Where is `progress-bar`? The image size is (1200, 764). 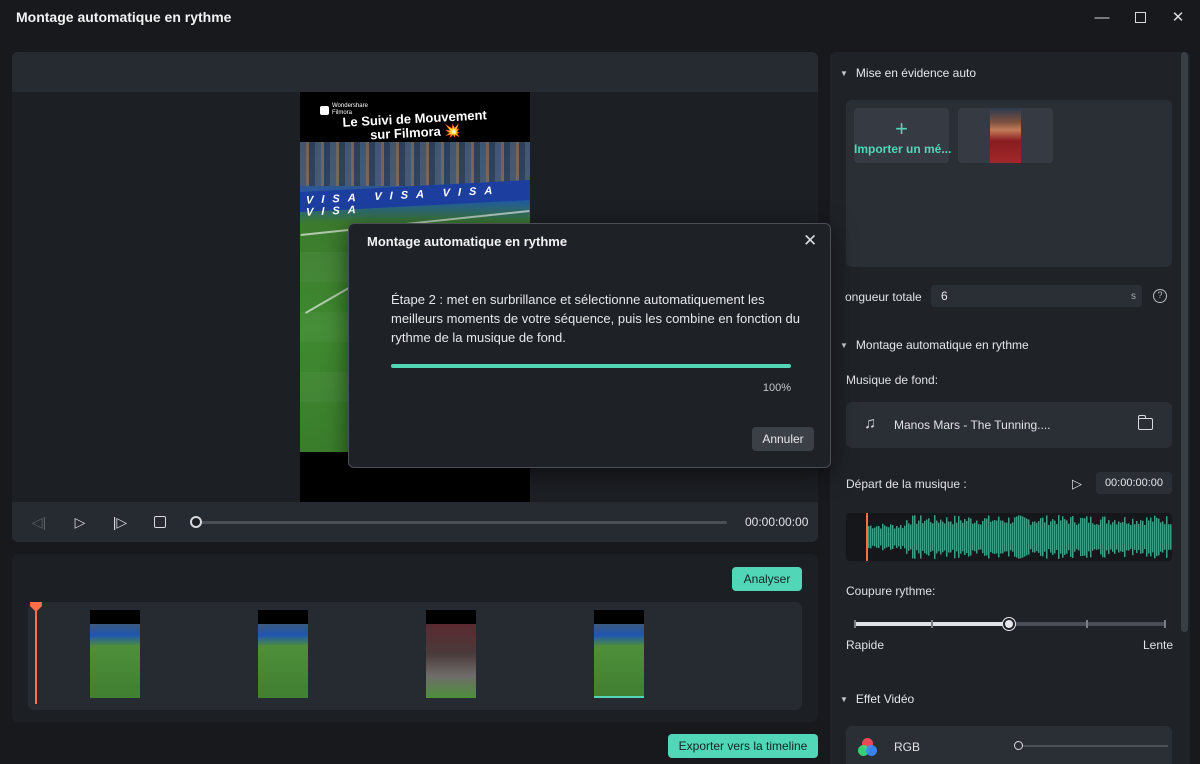
progress-bar is located at coordinates (591, 366).